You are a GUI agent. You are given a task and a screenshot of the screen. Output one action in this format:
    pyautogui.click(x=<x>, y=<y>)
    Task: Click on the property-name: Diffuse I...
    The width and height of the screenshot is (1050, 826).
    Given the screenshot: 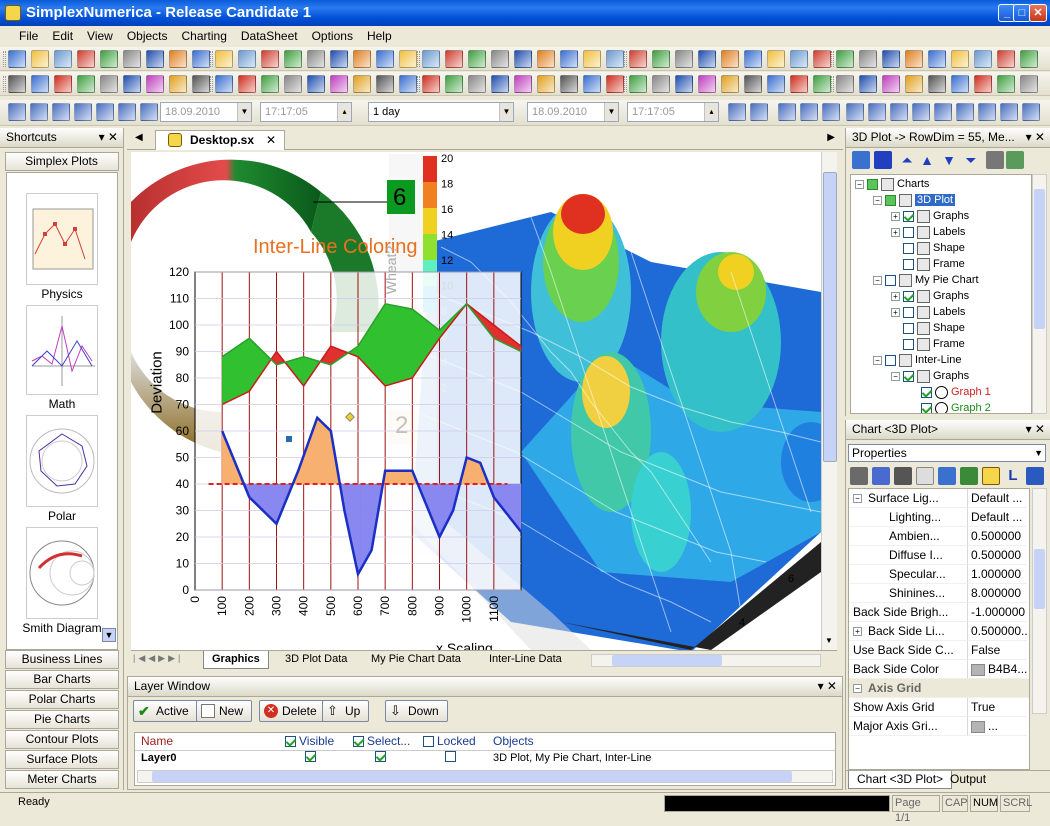 What is the action you would take?
    pyautogui.click(x=908, y=555)
    